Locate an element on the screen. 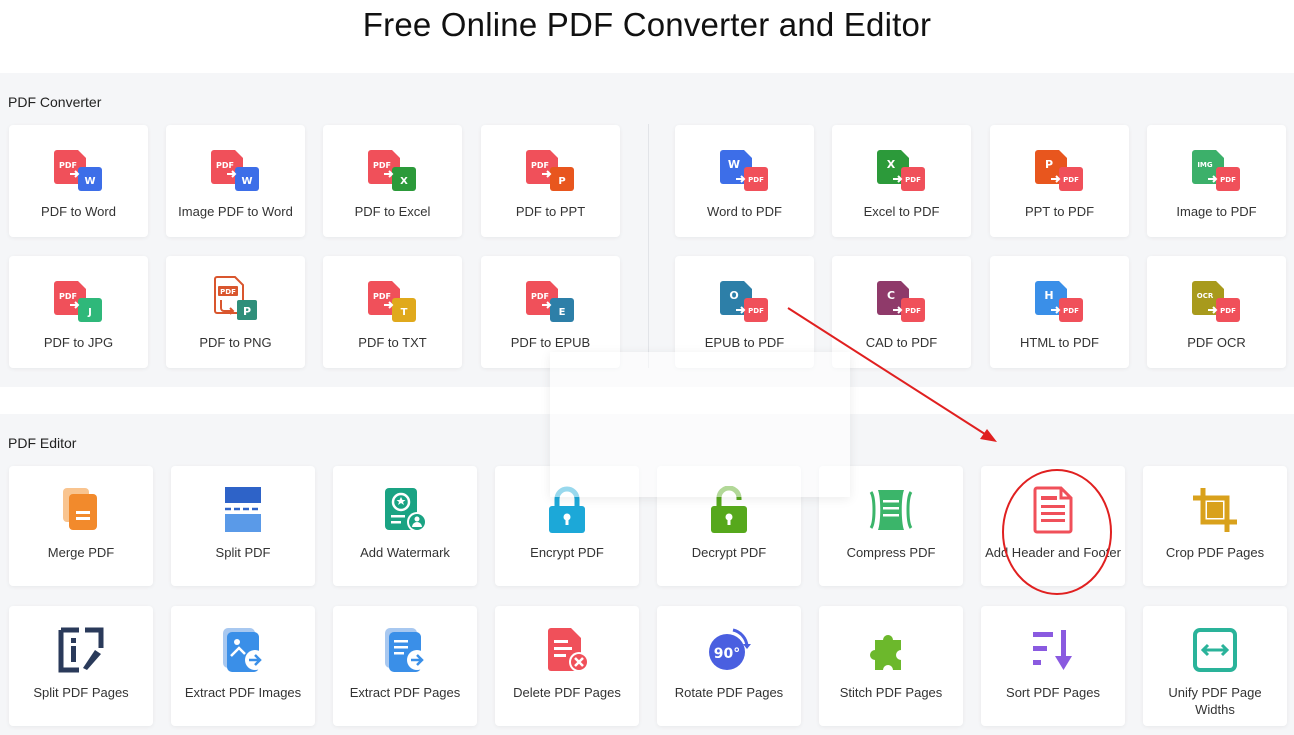 The image size is (1294, 735). header-footer-icon is located at coordinates (1053, 510).